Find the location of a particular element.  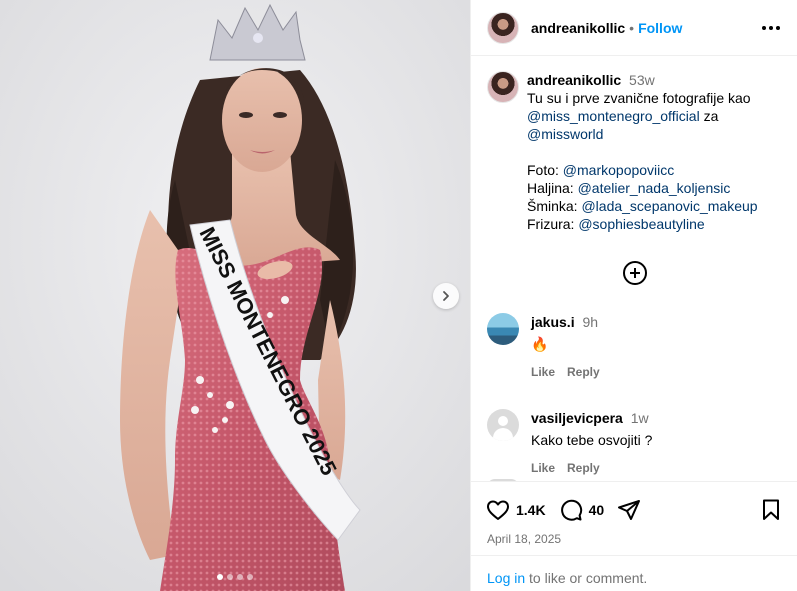

chevron-right-icon is located at coordinates (446, 296).